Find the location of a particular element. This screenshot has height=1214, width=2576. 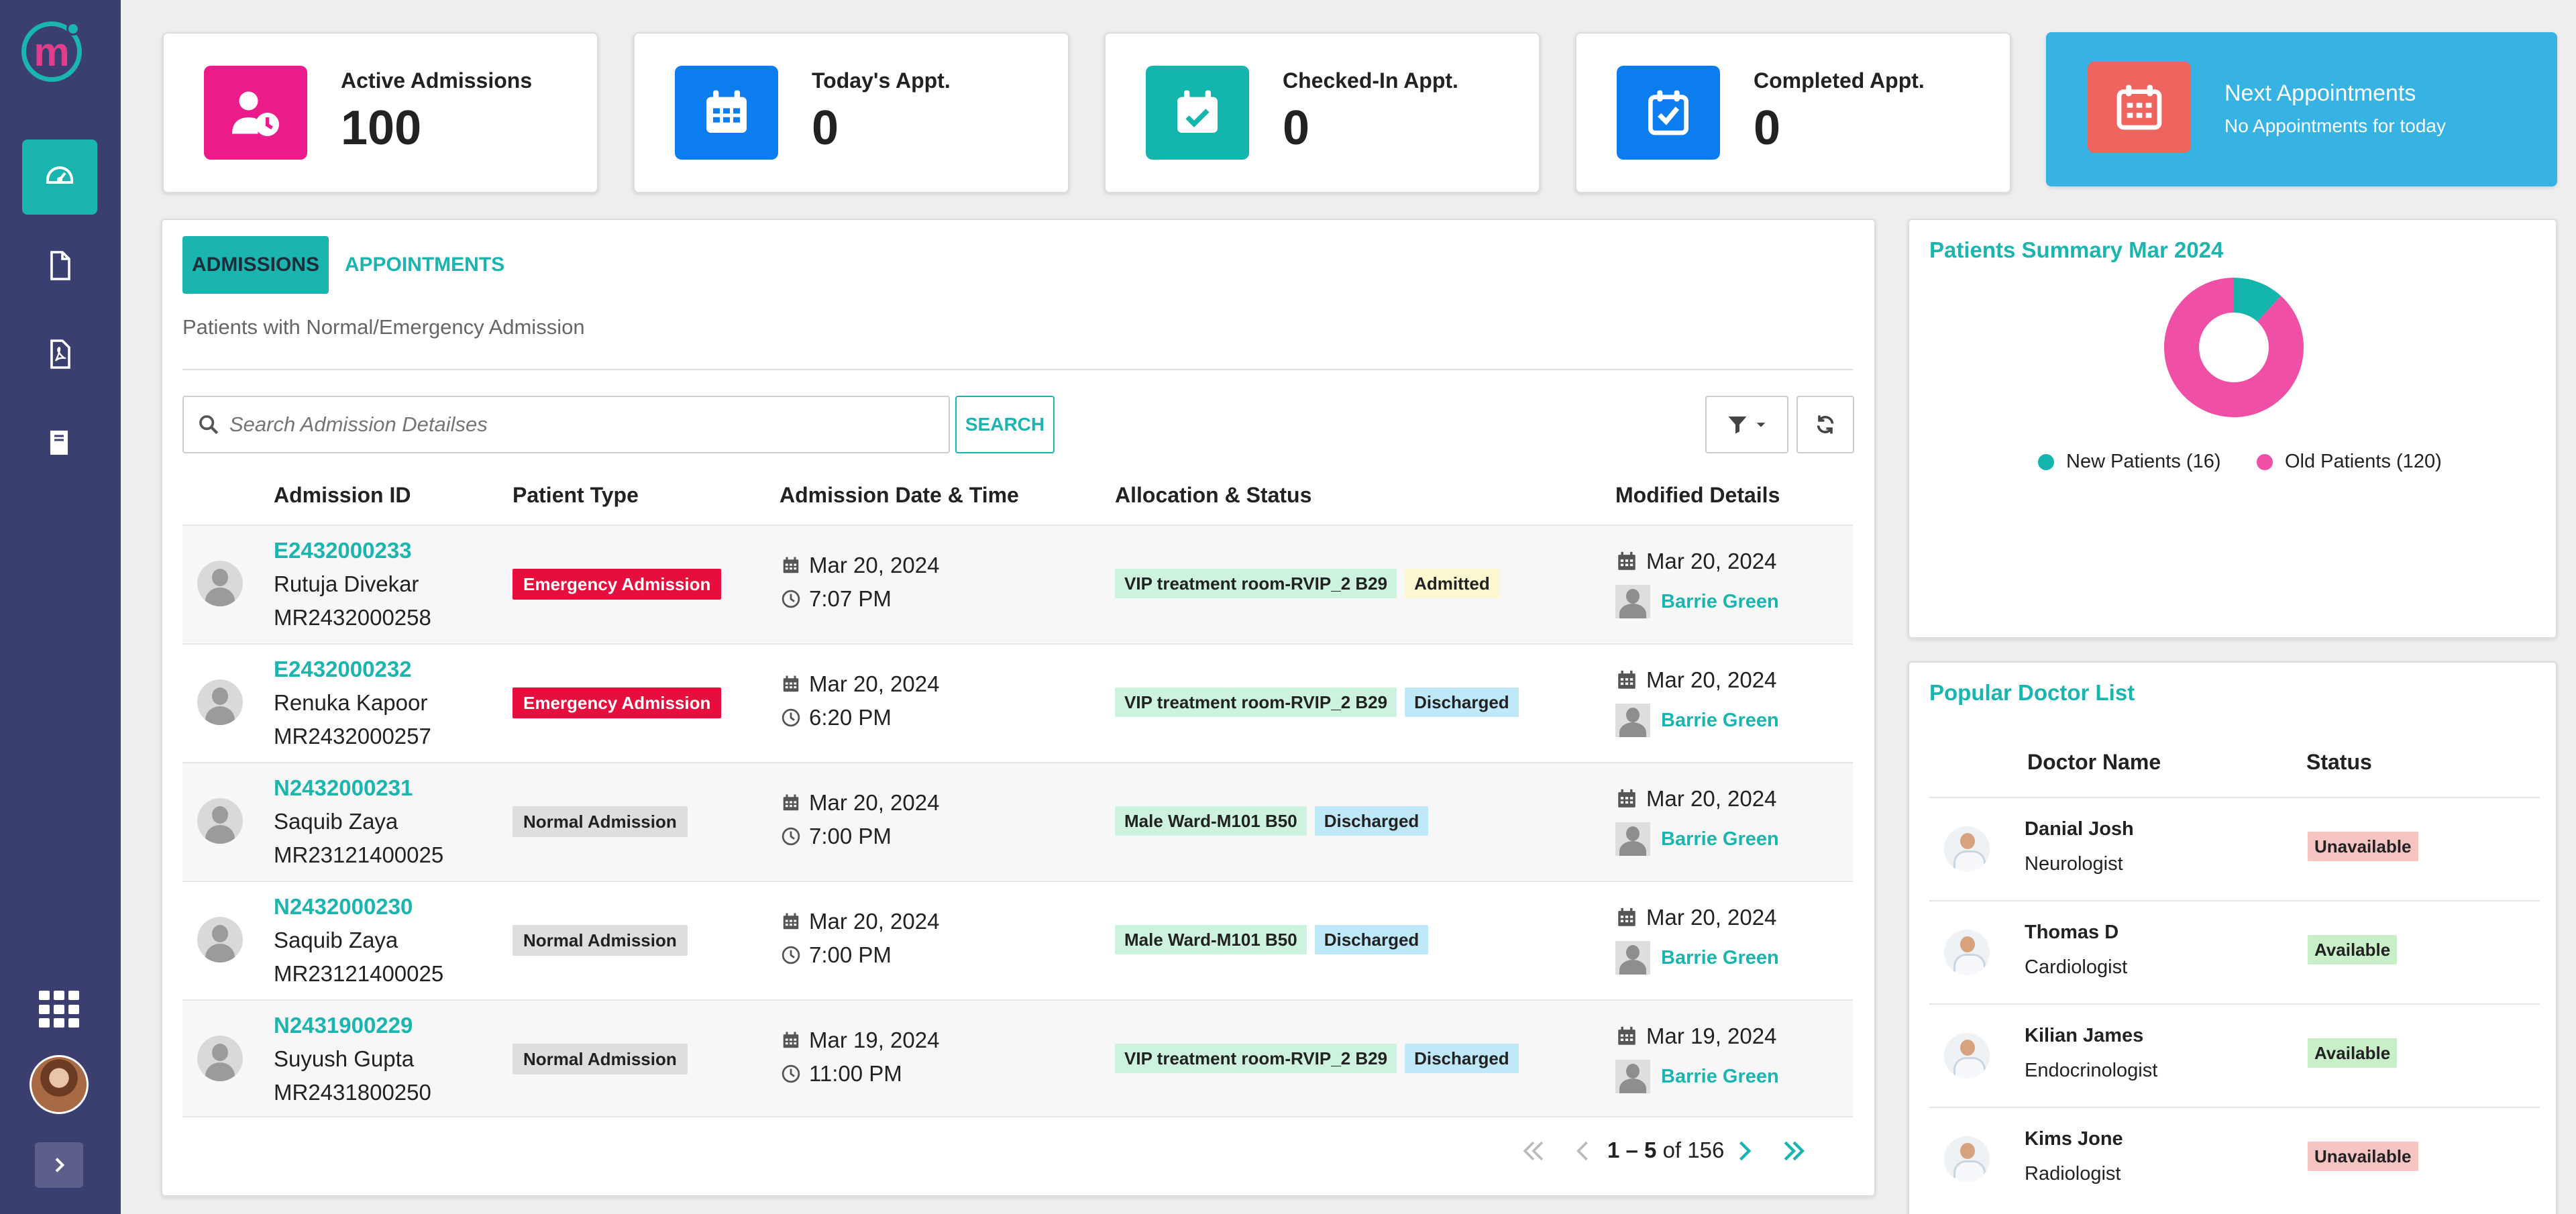

doctor-row: Danial Josh Neurologist Unavailable is located at coordinates (2234, 848).